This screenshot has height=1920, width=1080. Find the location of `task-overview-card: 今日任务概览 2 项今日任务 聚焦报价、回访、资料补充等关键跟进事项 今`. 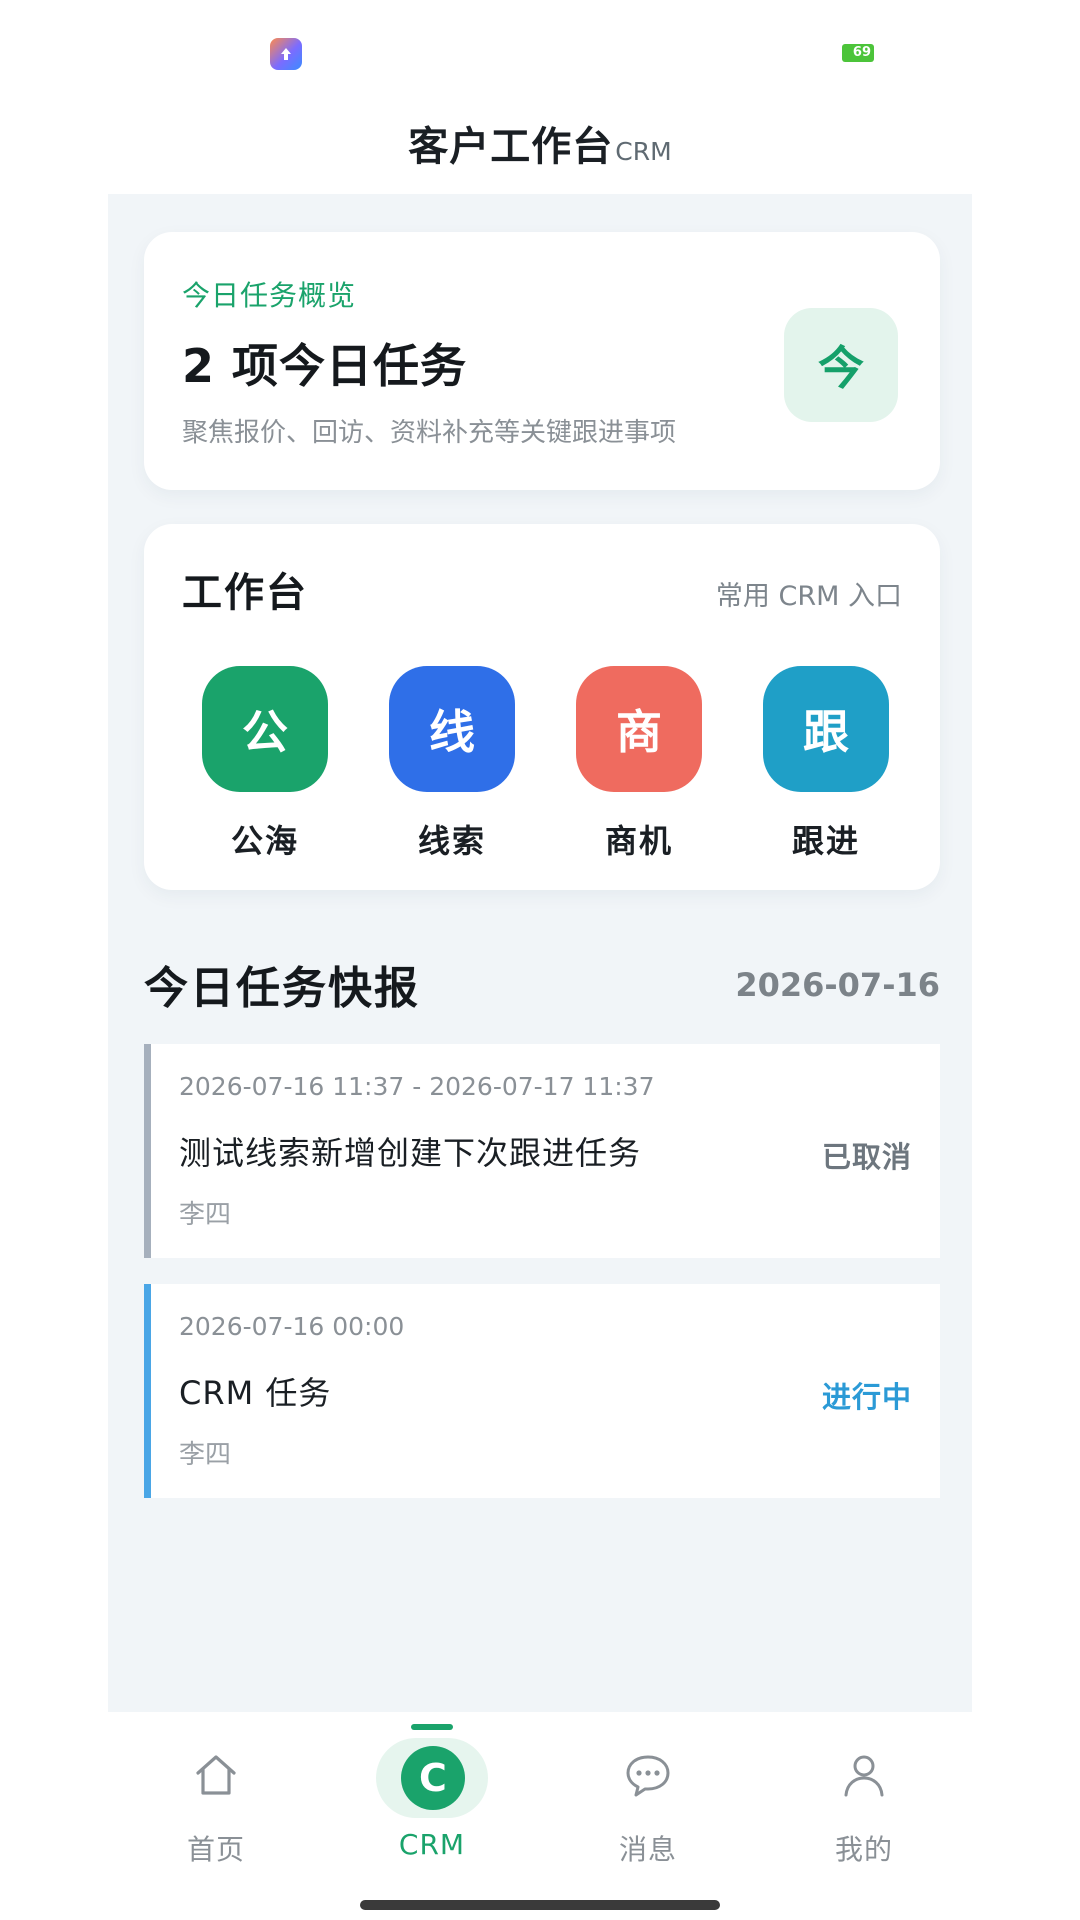

task-overview-card: 今日任务概览 2 项今日任务 聚焦报价、回访、资料补充等关键跟进事项 今 is located at coordinates (542, 361).